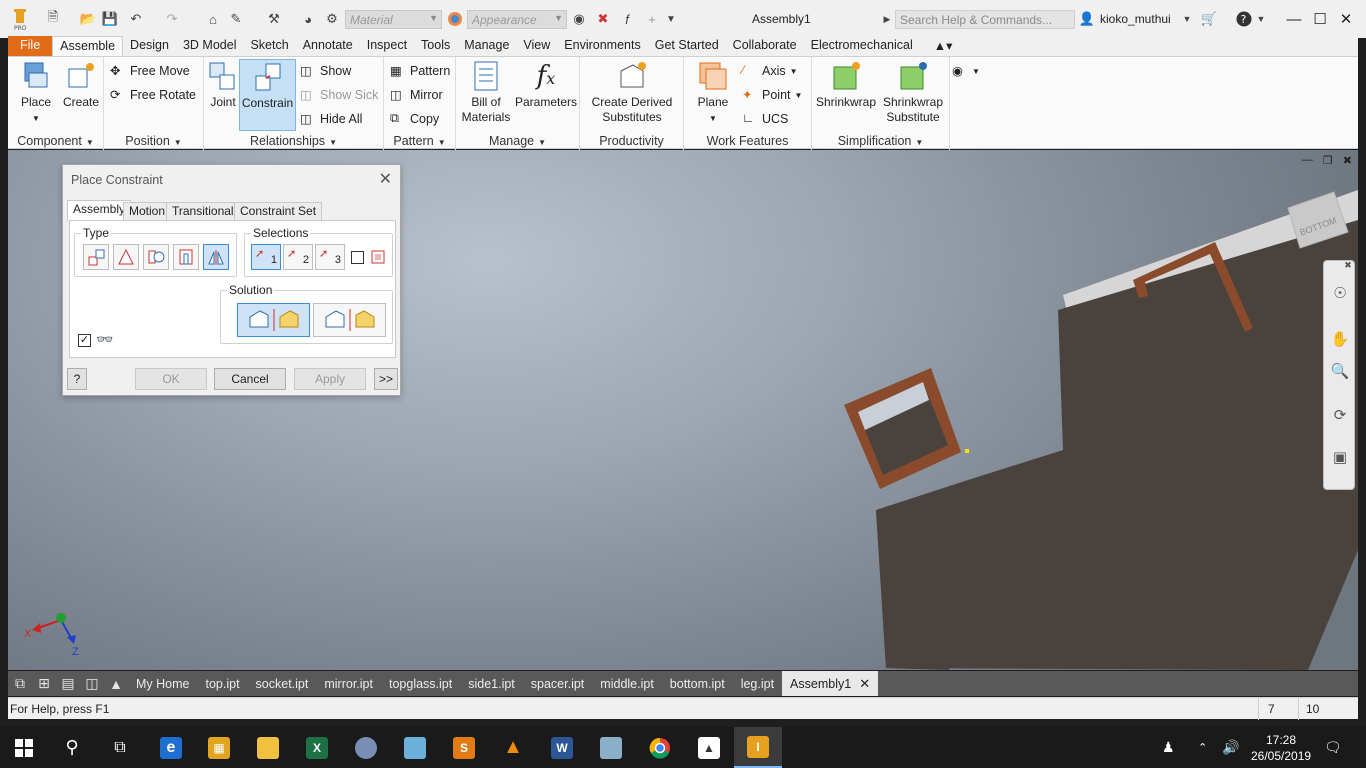  I want to click on show-sick-button: ◫ Show Sick, so click(339, 95).